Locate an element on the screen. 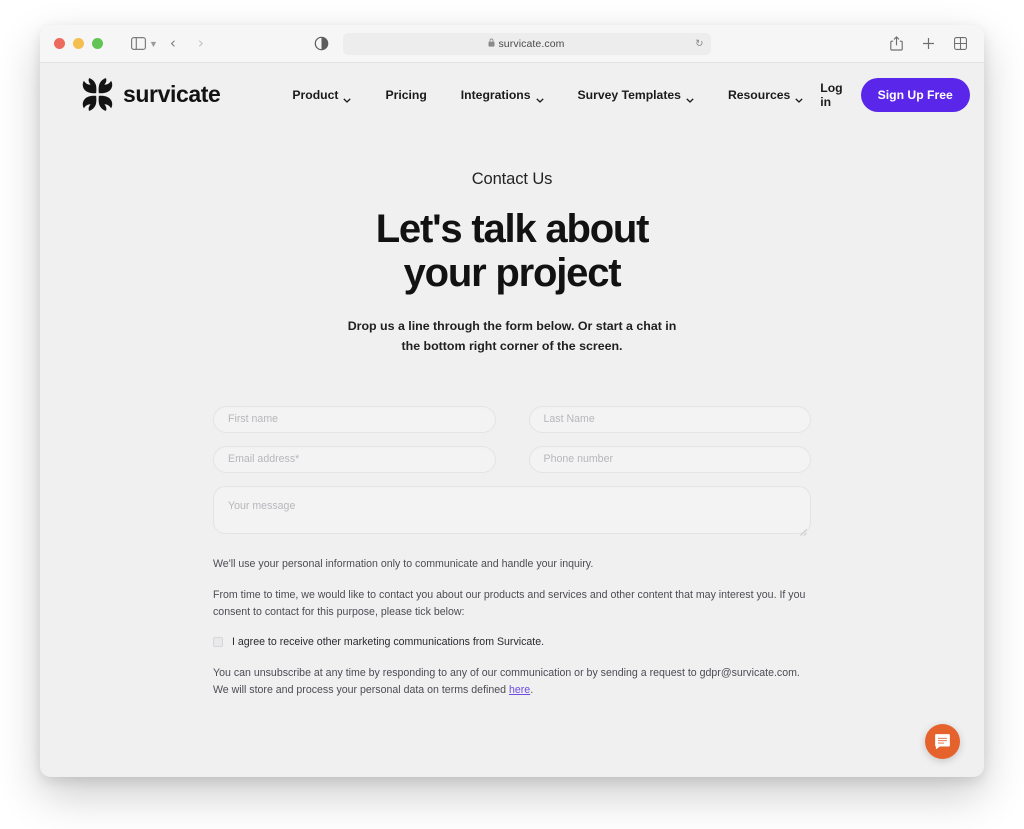 The height and width of the screenshot is (829, 1024). form-row-name: First name Last Name is located at coordinates (512, 419).